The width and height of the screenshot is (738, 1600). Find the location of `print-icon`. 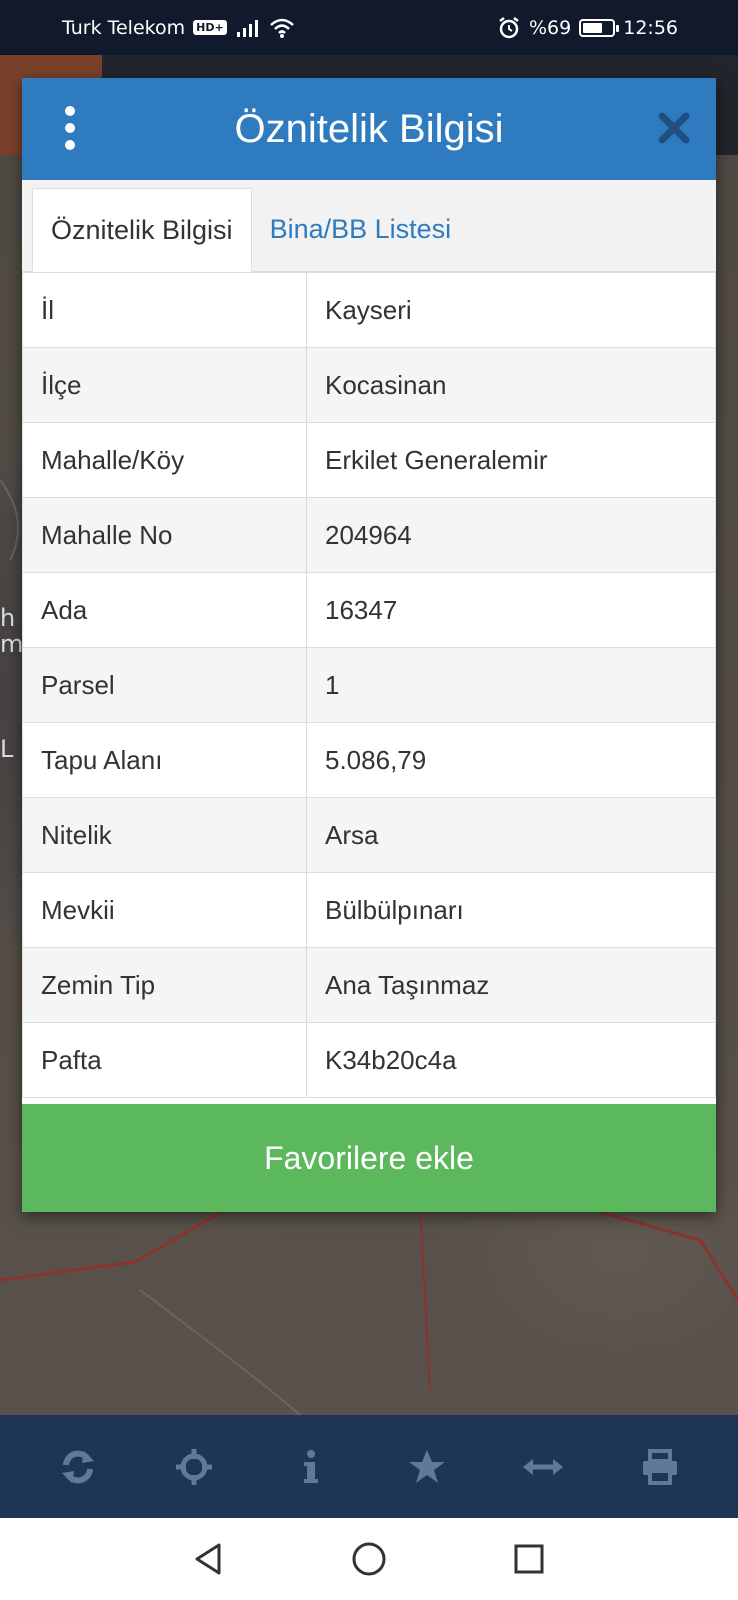

print-icon is located at coordinates (659, 1466).